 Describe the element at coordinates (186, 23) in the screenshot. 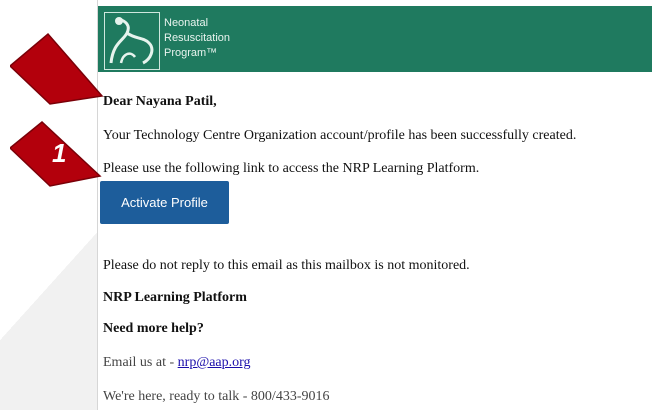

I see `logo-line-1: Neonatal` at that location.